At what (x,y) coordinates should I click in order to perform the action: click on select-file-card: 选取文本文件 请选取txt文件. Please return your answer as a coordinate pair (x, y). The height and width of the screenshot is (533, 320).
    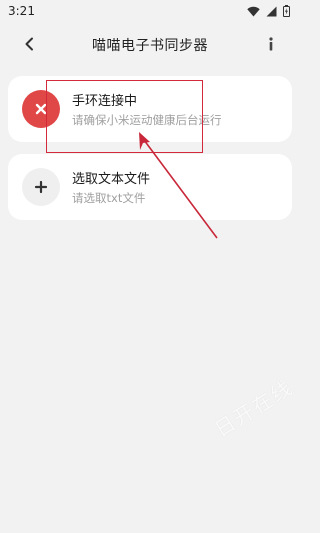
    Looking at the image, I should click on (150, 187).